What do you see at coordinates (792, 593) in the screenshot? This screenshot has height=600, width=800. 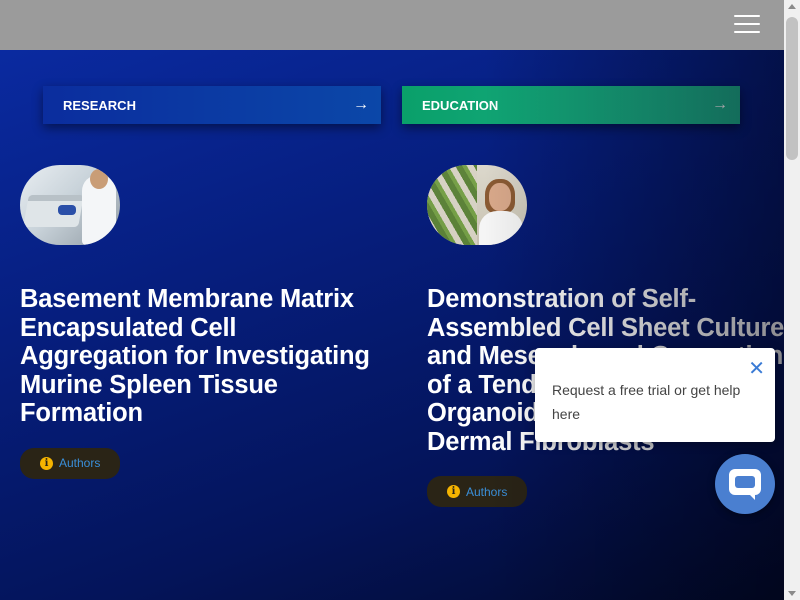 I see `scroll-down-arrow-icon` at bounding box center [792, 593].